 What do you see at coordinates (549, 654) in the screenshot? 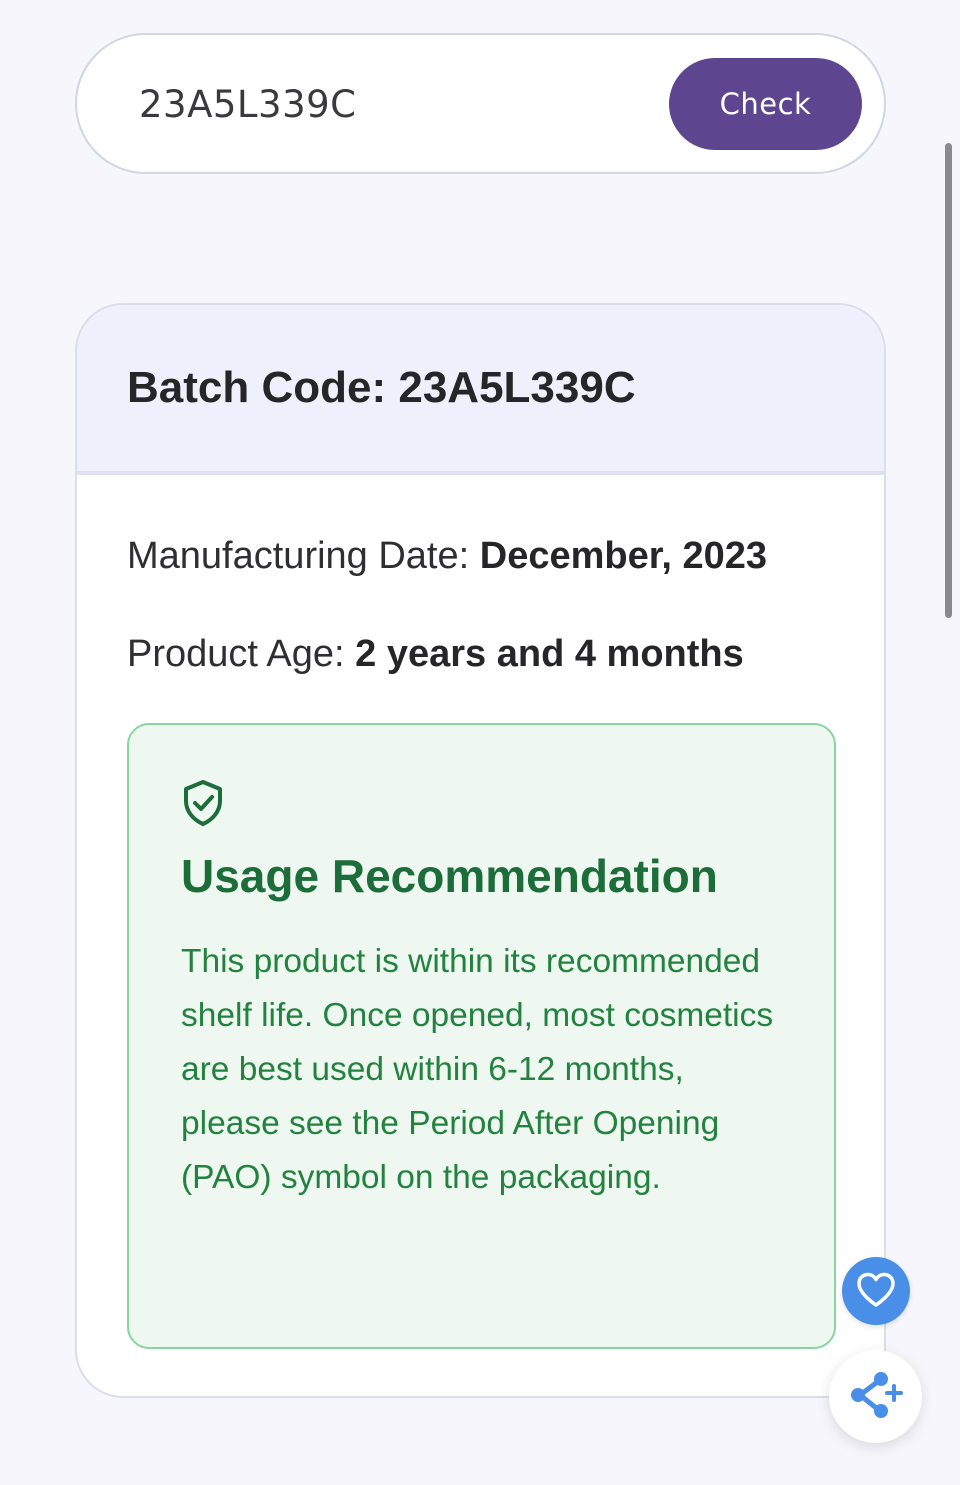
I see `product-age-value: 2 years and 4 months` at bounding box center [549, 654].